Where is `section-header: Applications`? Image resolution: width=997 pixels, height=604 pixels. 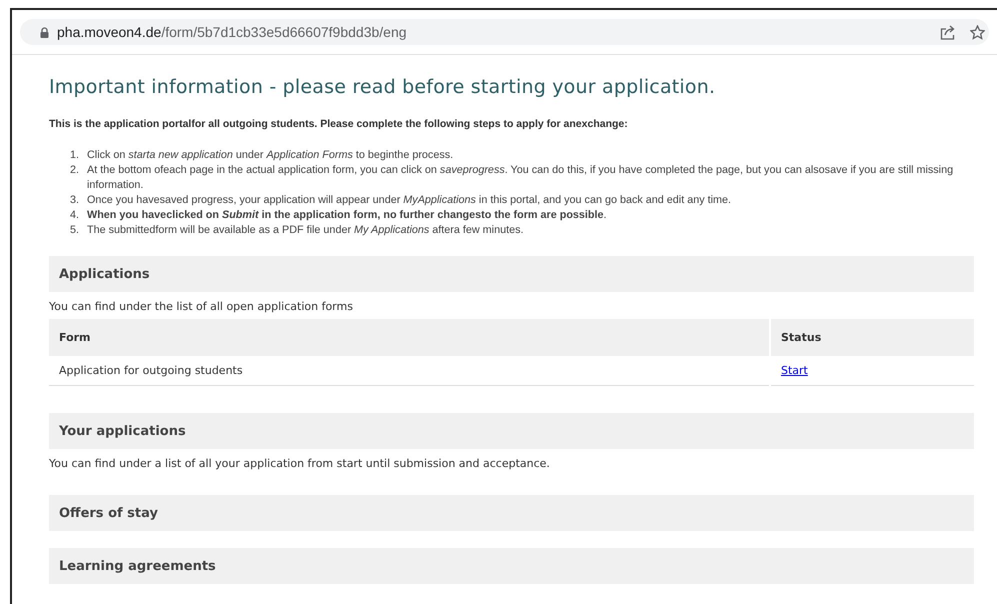
section-header: Applications is located at coordinates (511, 274).